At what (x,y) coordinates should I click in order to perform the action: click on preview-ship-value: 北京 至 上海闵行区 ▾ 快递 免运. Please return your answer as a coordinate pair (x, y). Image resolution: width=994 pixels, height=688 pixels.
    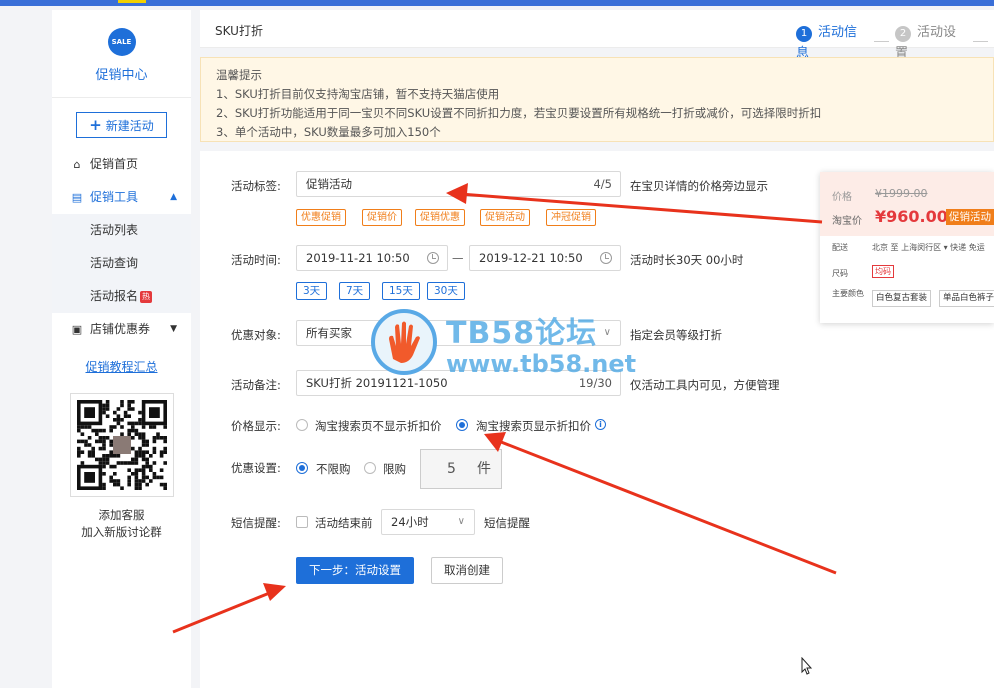
    Looking at the image, I should click on (928, 247).